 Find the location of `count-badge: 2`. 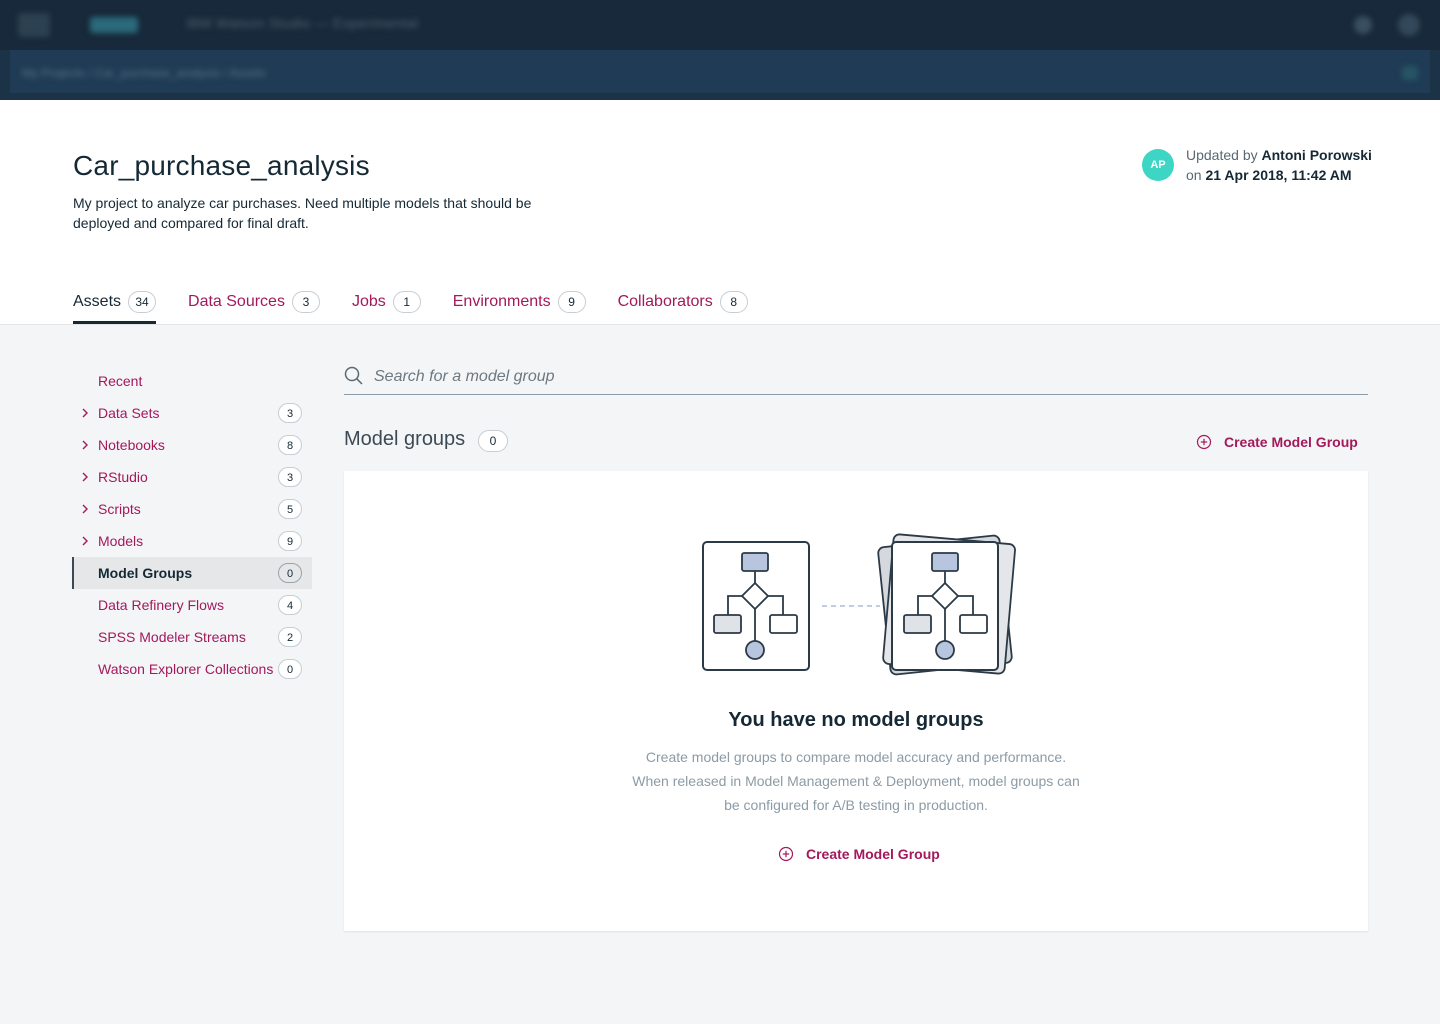

count-badge: 2 is located at coordinates (290, 637).